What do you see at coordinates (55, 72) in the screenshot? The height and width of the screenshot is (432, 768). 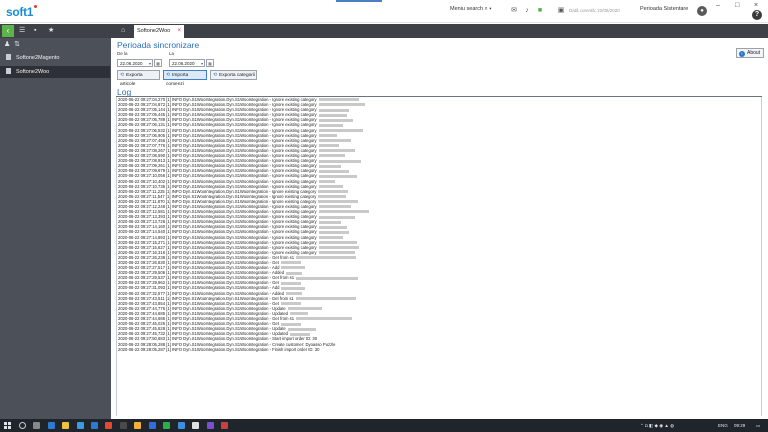 I see `sidebar-item-softone2woo: Softone2Woo` at bounding box center [55, 72].